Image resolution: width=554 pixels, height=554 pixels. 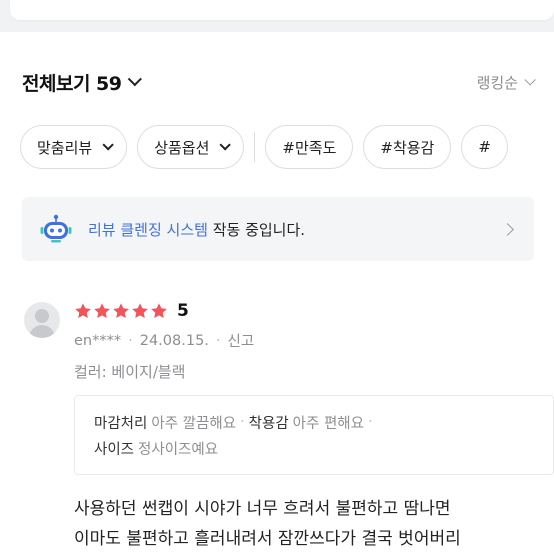 I want to click on purchased-option: 컬러: 베이지/블랙, so click(x=130, y=372).